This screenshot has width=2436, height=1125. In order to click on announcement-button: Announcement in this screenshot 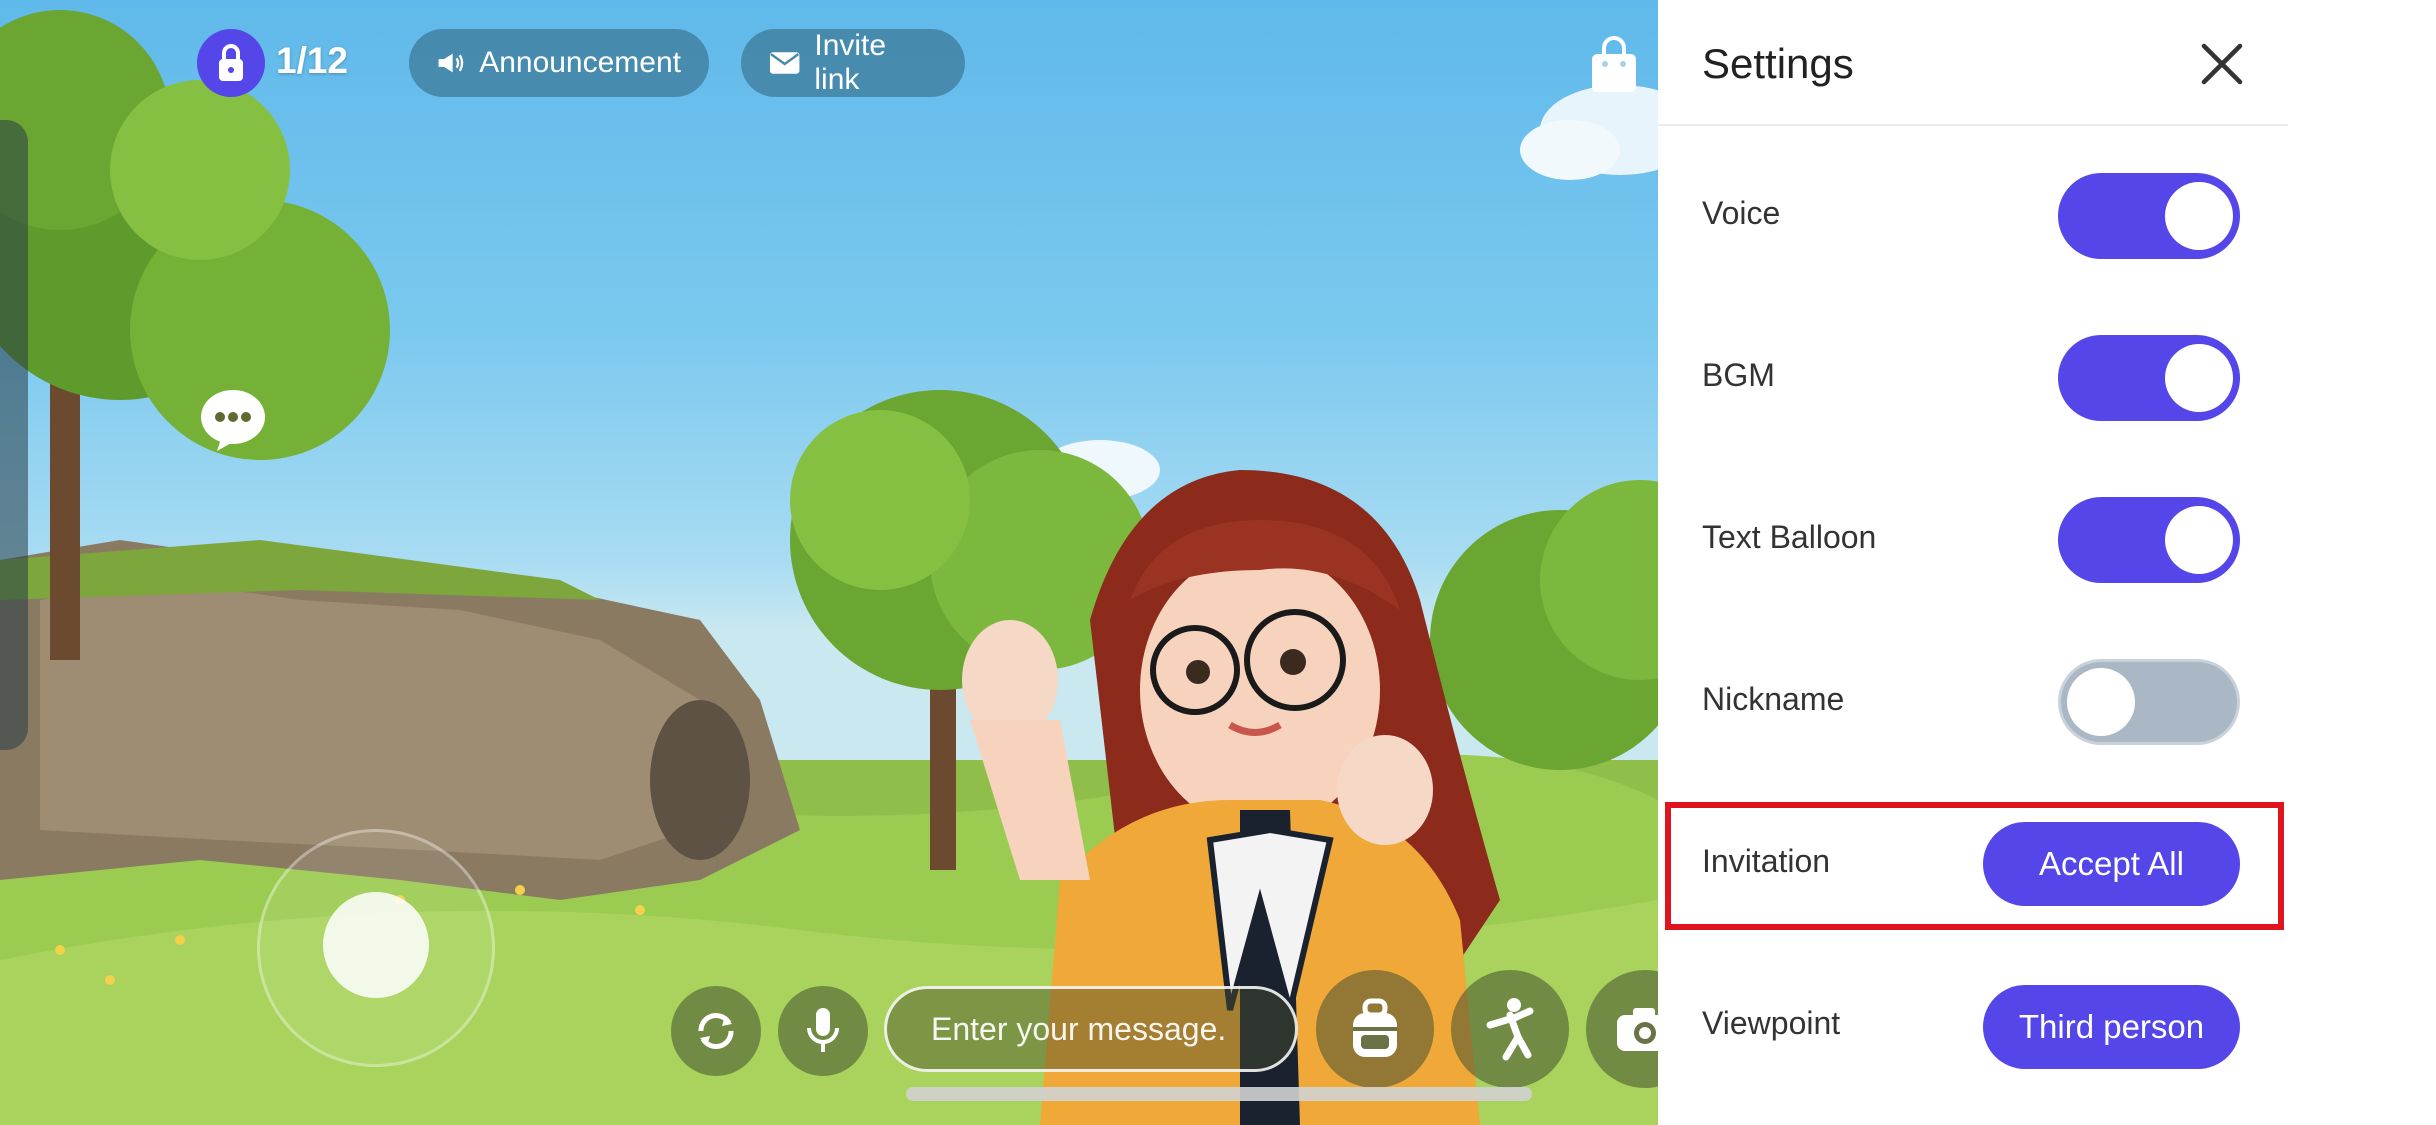, I will do `click(559, 63)`.